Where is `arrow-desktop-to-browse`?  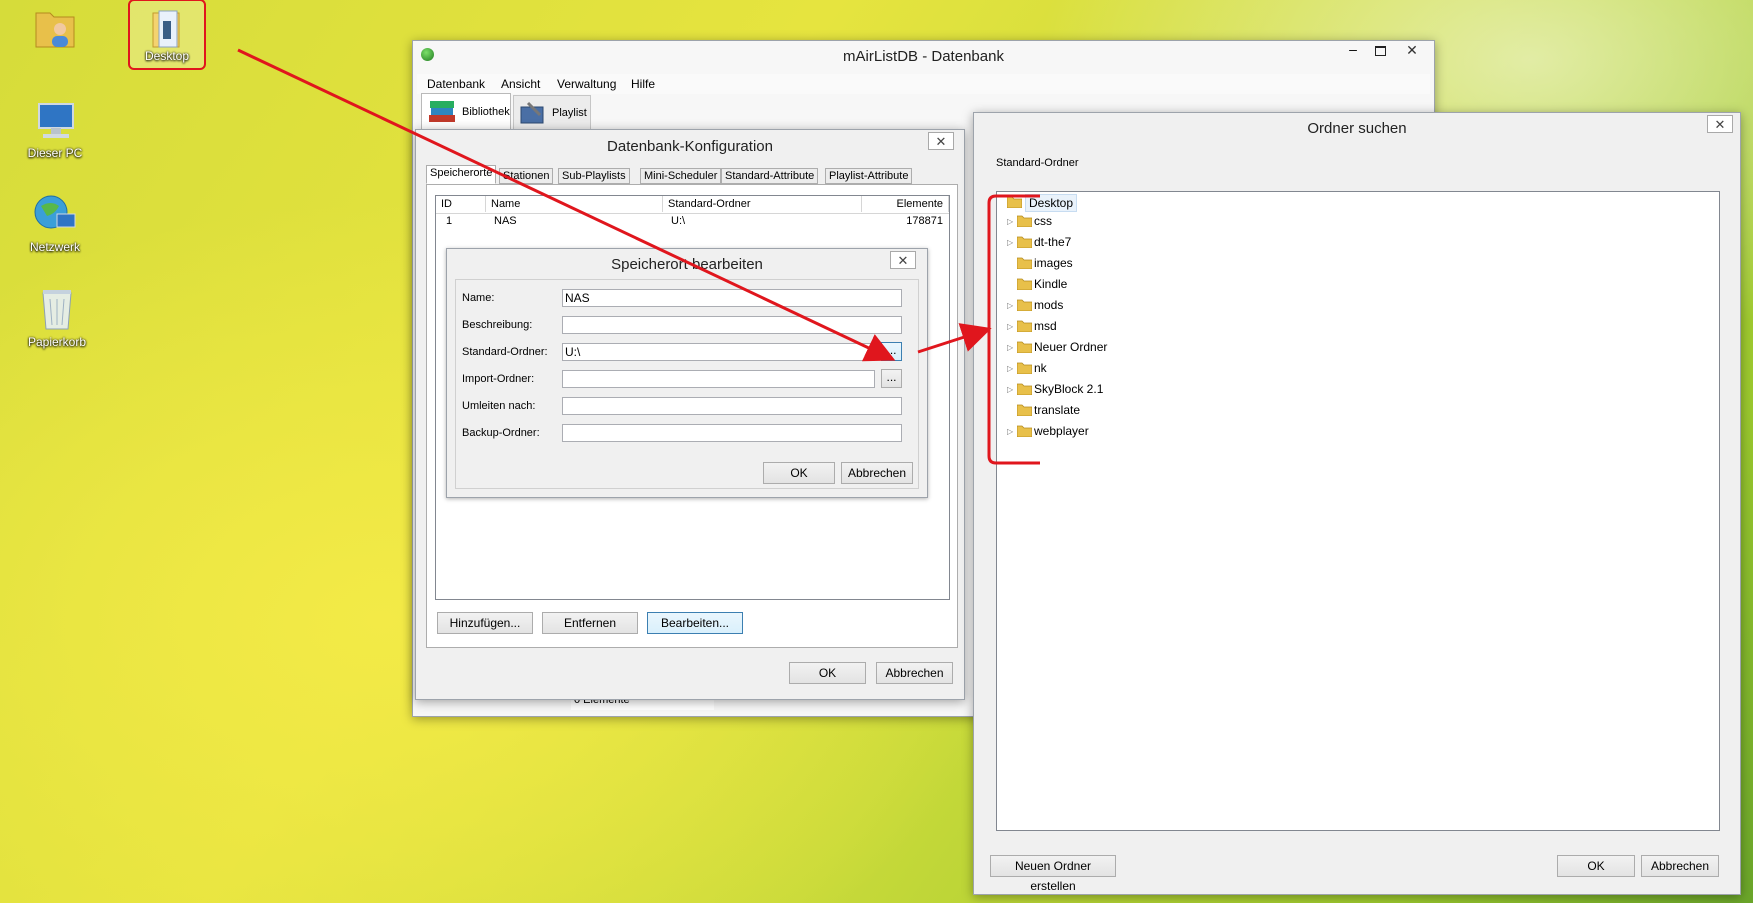
arrow-desktop-to-browse is located at coordinates (566, 205).